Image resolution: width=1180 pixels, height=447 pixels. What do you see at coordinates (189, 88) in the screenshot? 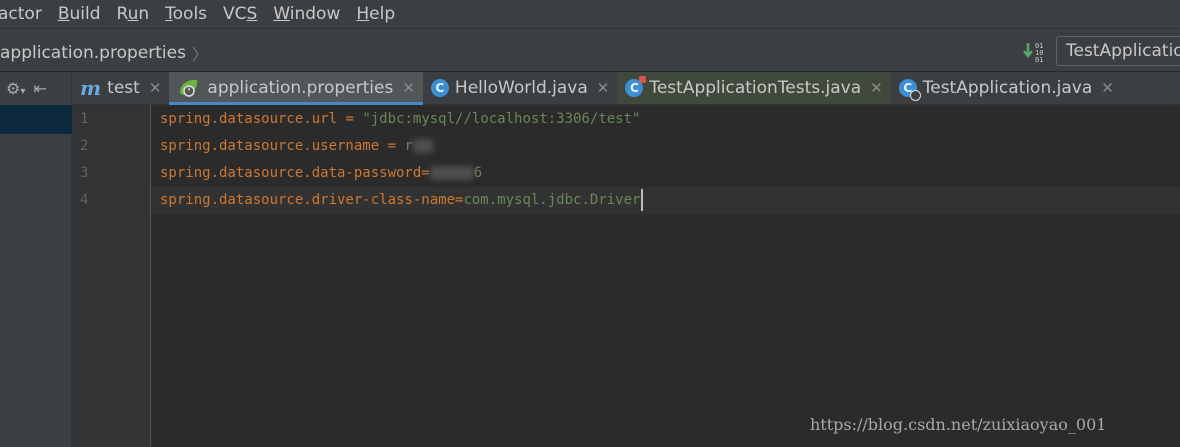
I see `spring-boot-icon` at bounding box center [189, 88].